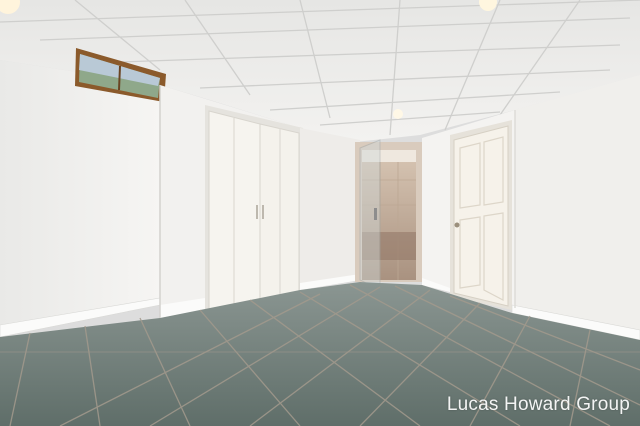  Describe the element at coordinates (254, 208) in the screenshot. I see `closet-bifold-door` at that location.